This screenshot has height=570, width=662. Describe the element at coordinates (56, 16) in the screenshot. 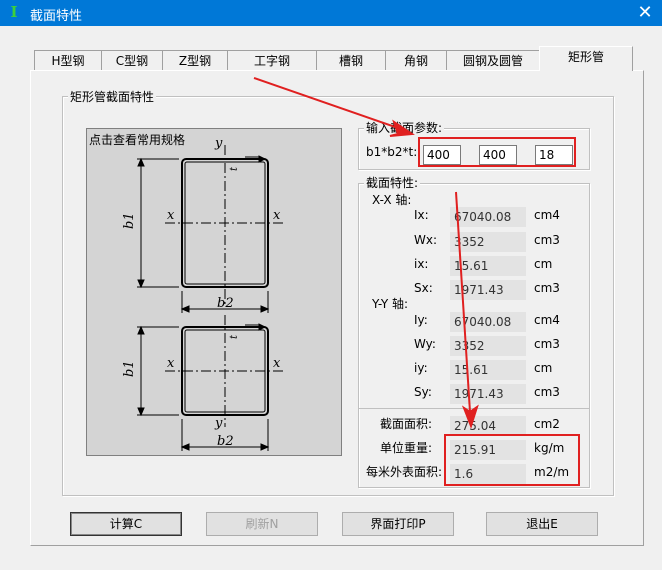

I see `window-title: 截面特性` at that location.